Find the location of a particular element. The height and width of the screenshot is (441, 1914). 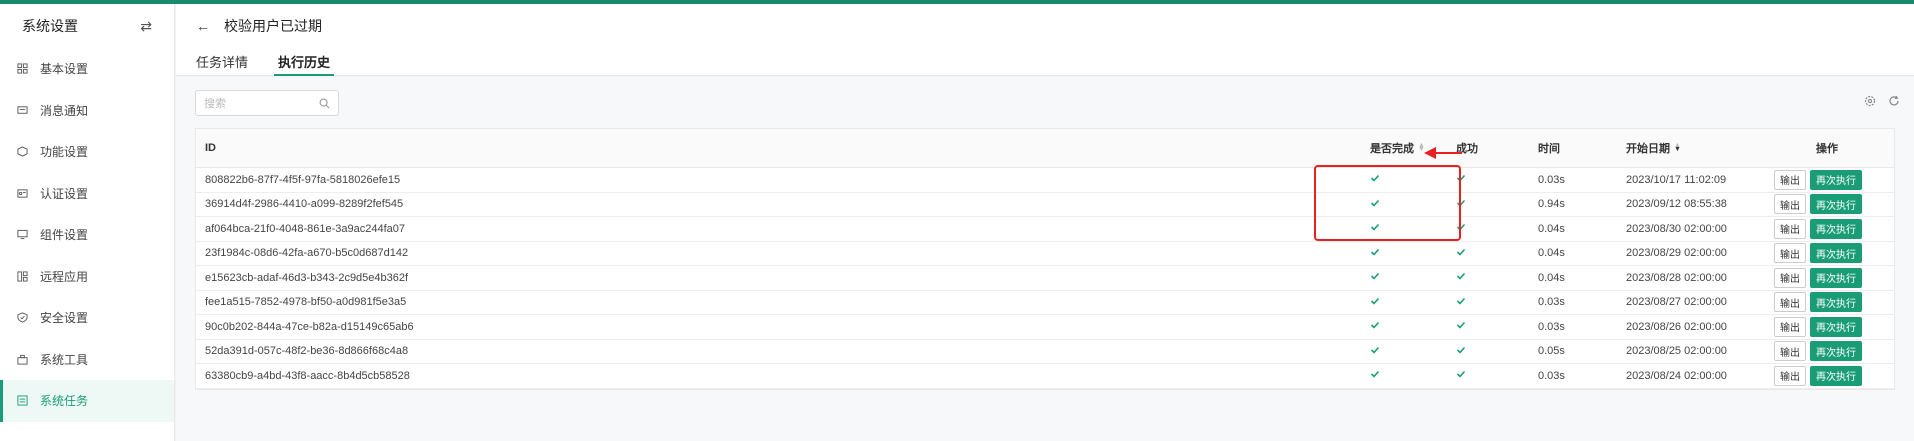

cell-id: e15623cb-adaf-46d3-b343-2c9d5e4b362f is located at coordinates (307, 277).